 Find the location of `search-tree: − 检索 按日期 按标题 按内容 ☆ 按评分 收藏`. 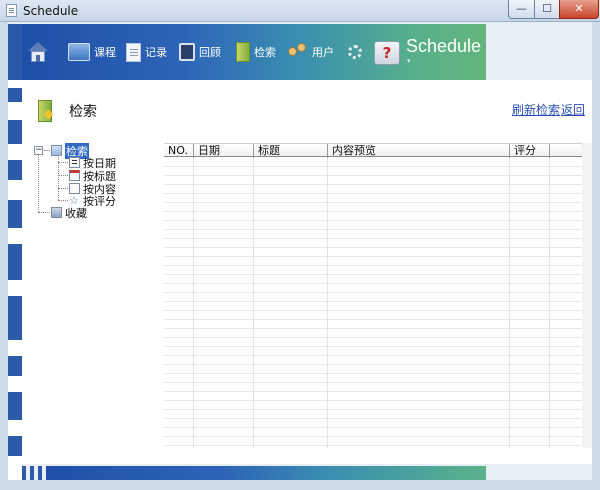

search-tree: − 检索 按日期 按标题 按内容 ☆ 按评分 收藏 is located at coordinates (99, 182).